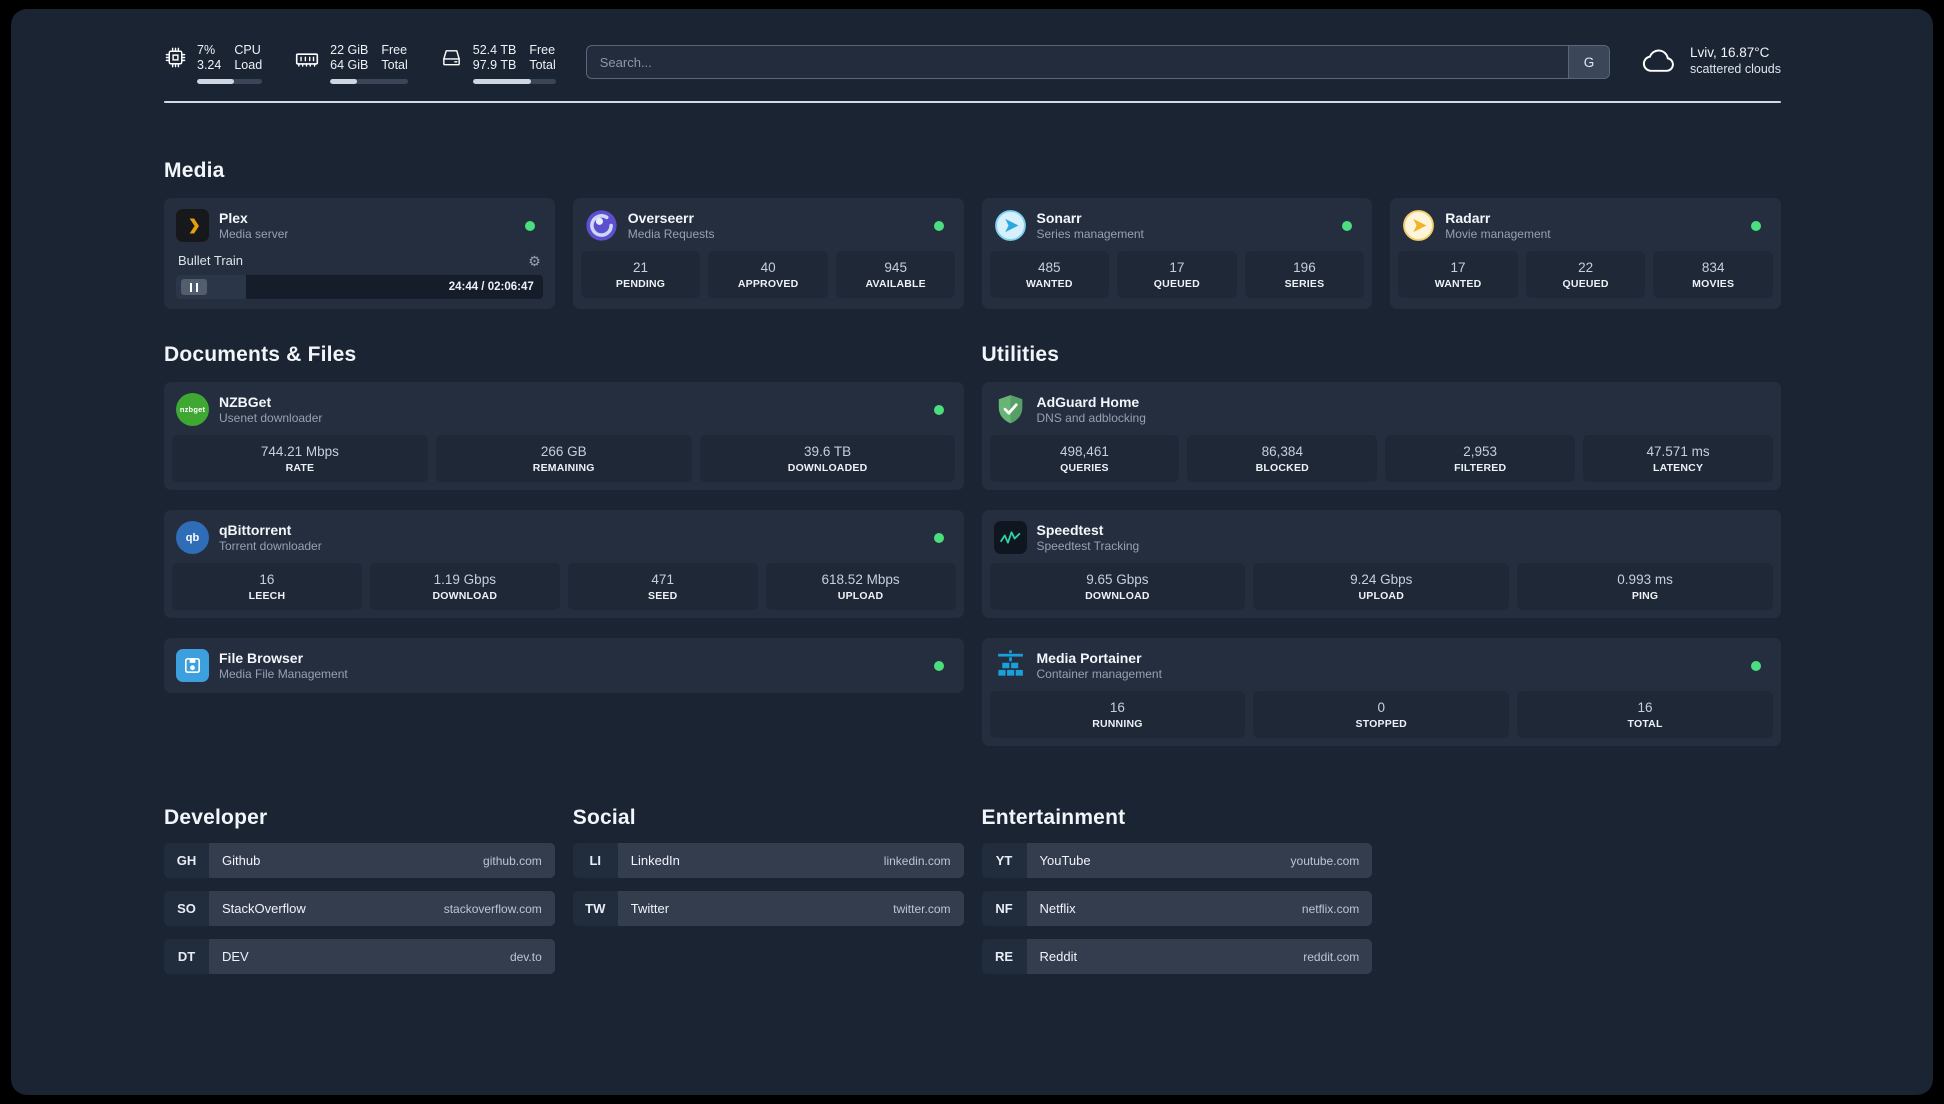  Describe the element at coordinates (1004, 908) in the screenshot. I see `bookmark-abbr: NF` at that location.